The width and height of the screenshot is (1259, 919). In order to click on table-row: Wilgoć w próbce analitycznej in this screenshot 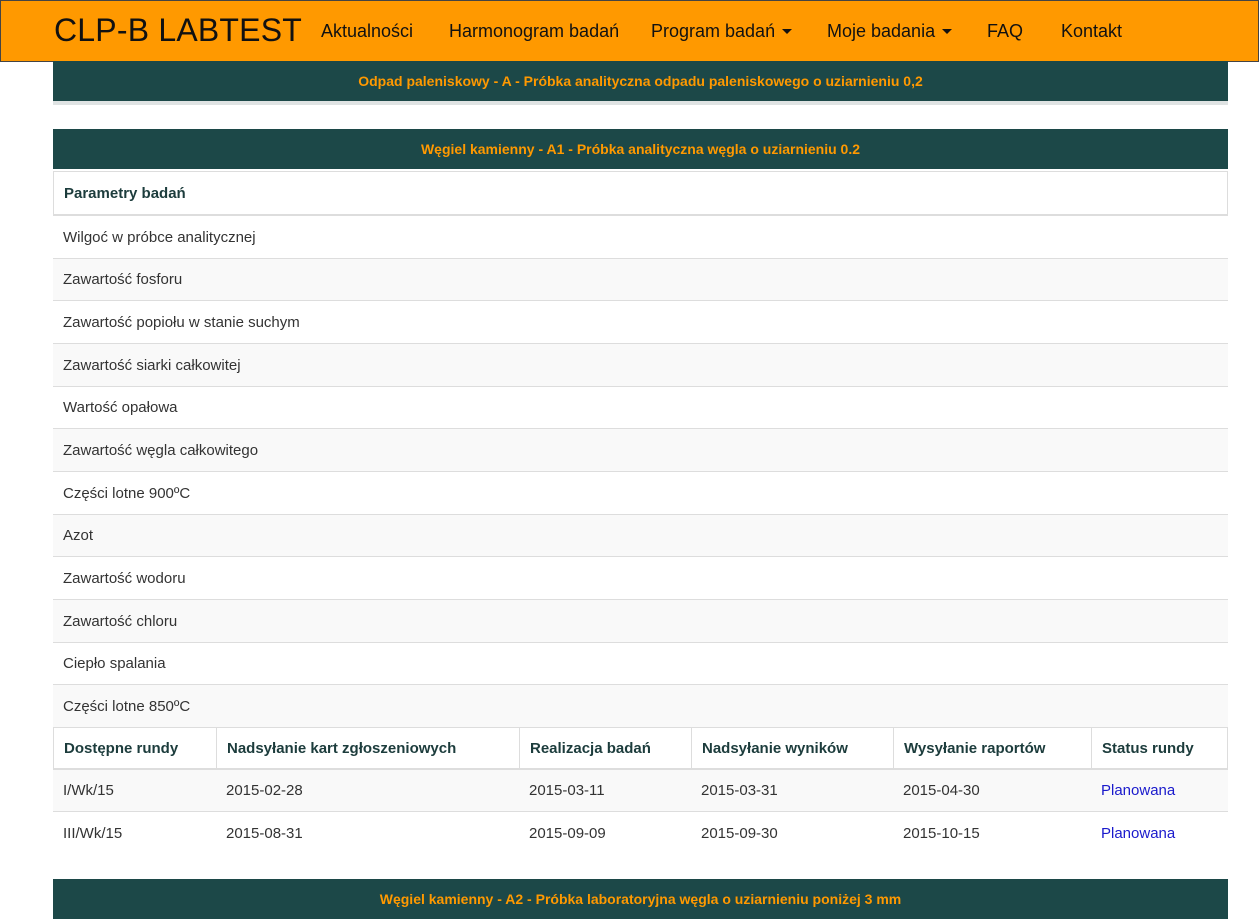, I will do `click(640, 236)`.